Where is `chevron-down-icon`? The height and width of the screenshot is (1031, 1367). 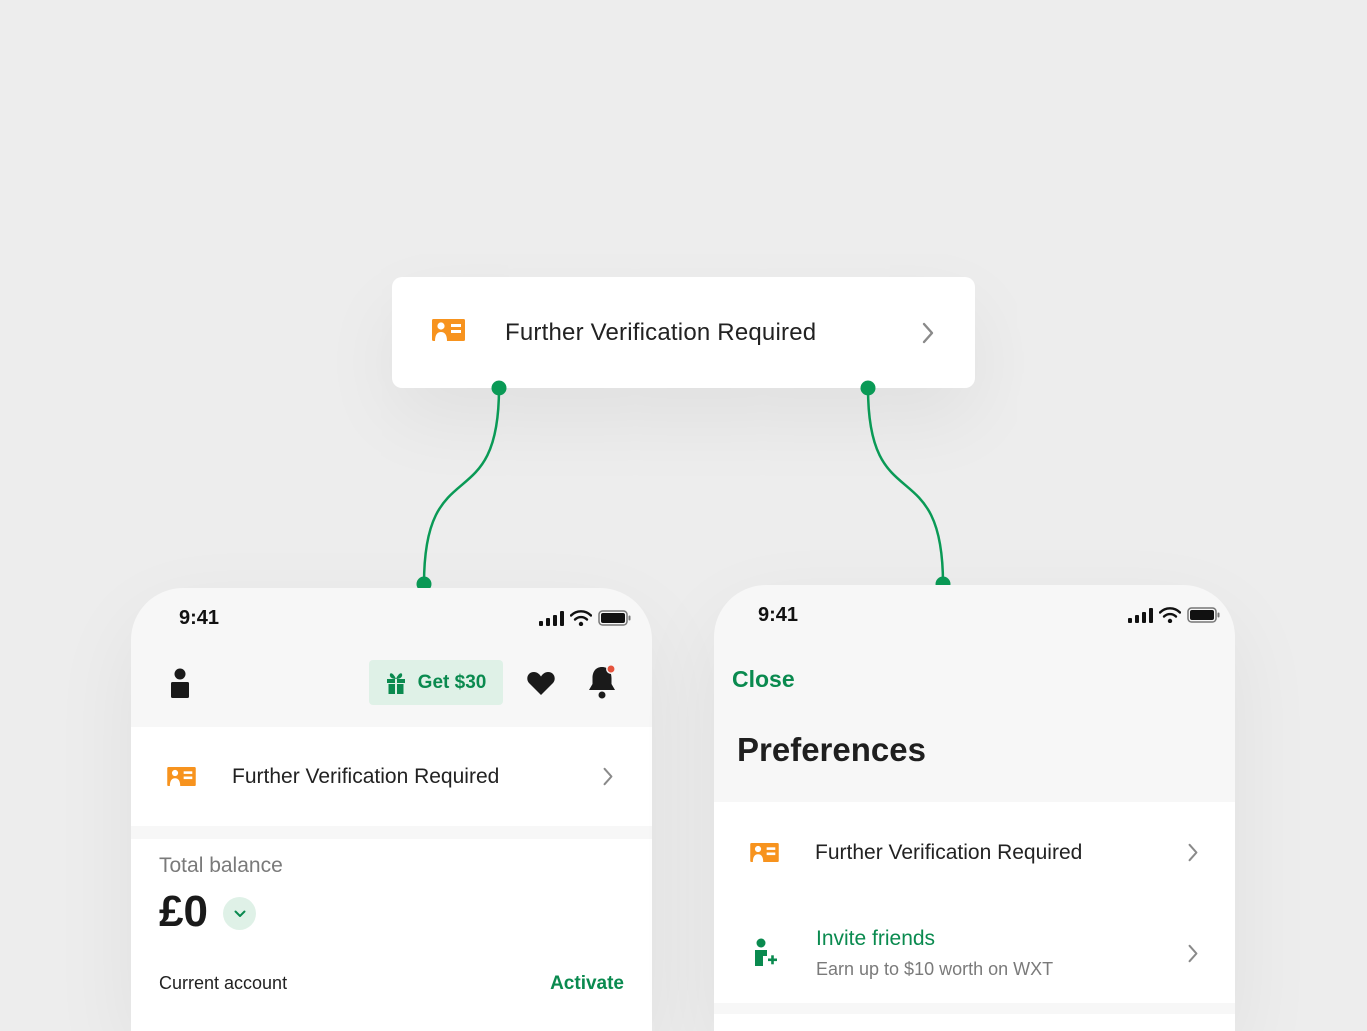
chevron-down-icon is located at coordinates (239, 913).